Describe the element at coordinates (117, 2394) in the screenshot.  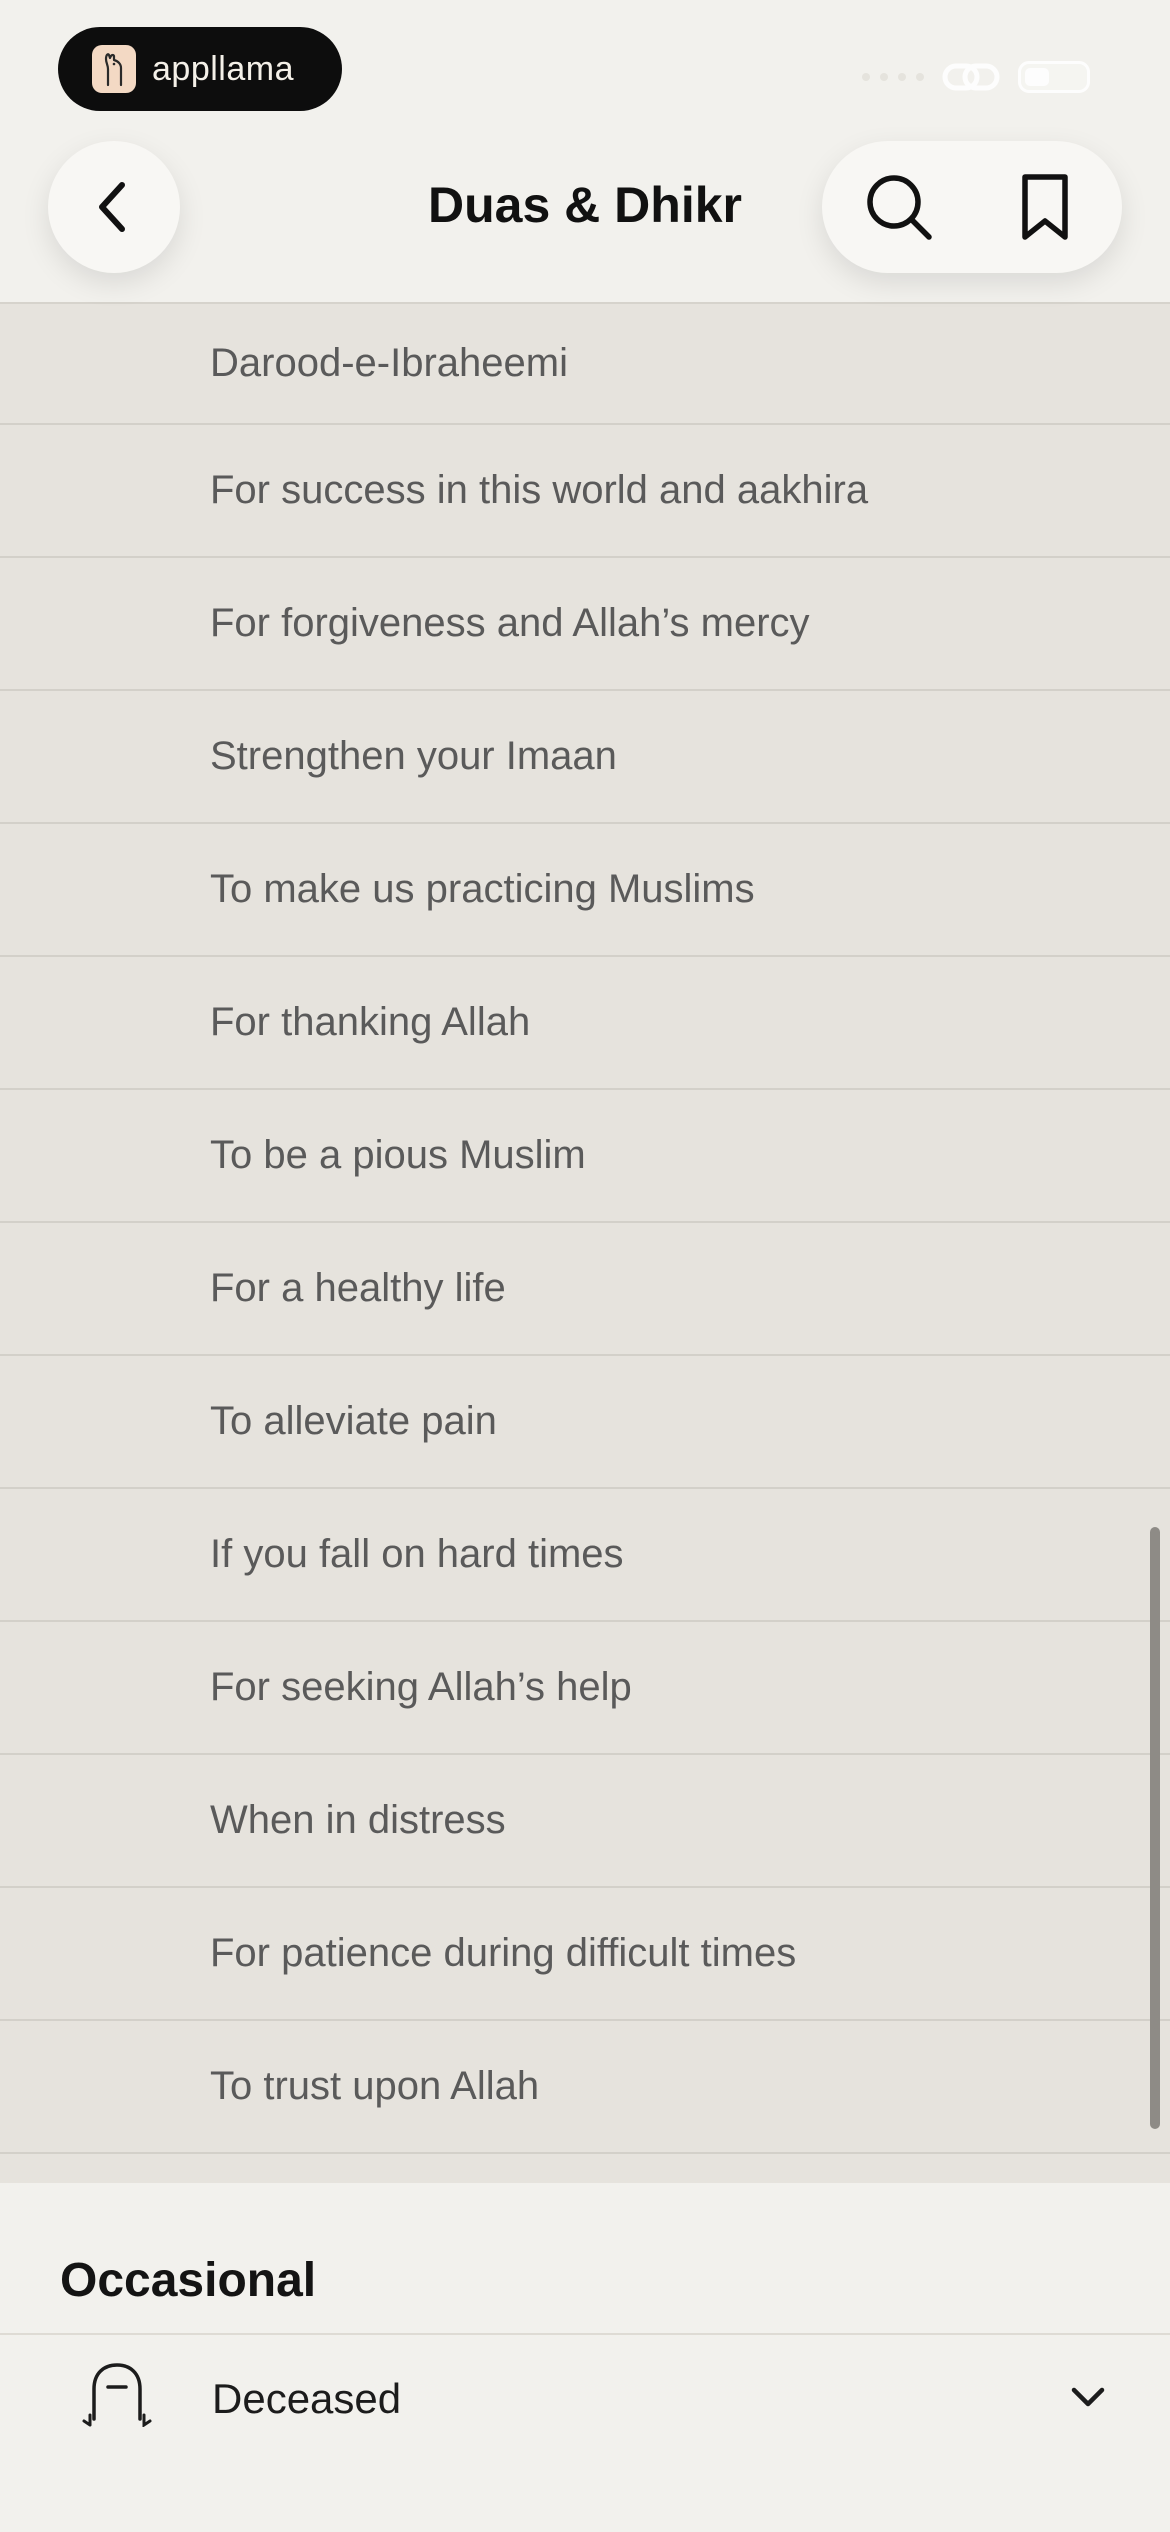
I see `grave-icon` at that location.